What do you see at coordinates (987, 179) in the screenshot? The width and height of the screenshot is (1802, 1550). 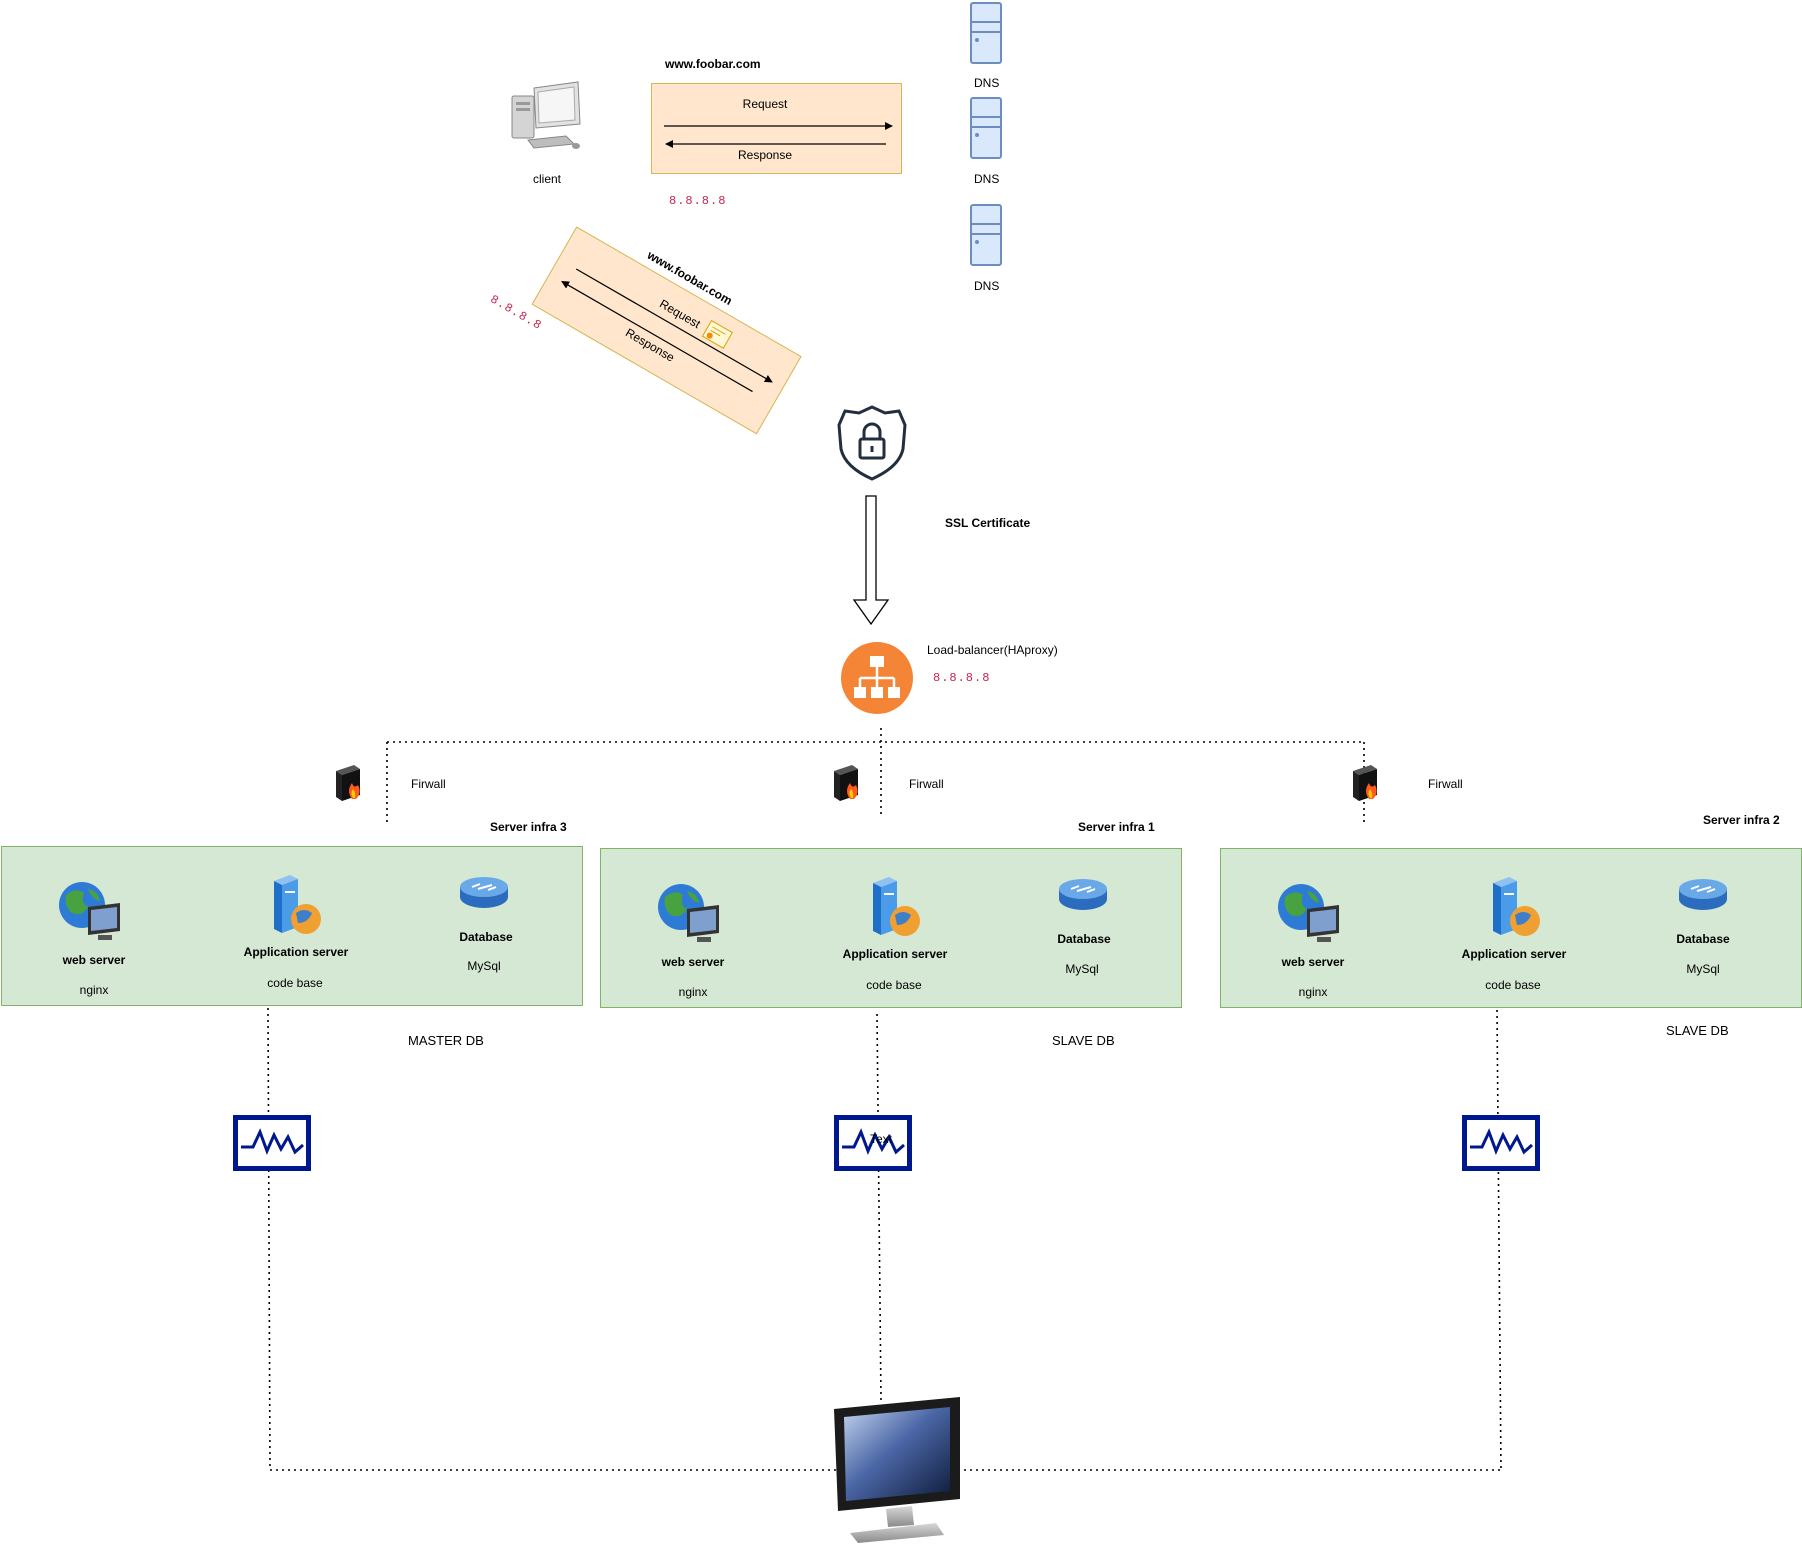 I see `dns-label-2: DNS` at bounding box center [987, 179].